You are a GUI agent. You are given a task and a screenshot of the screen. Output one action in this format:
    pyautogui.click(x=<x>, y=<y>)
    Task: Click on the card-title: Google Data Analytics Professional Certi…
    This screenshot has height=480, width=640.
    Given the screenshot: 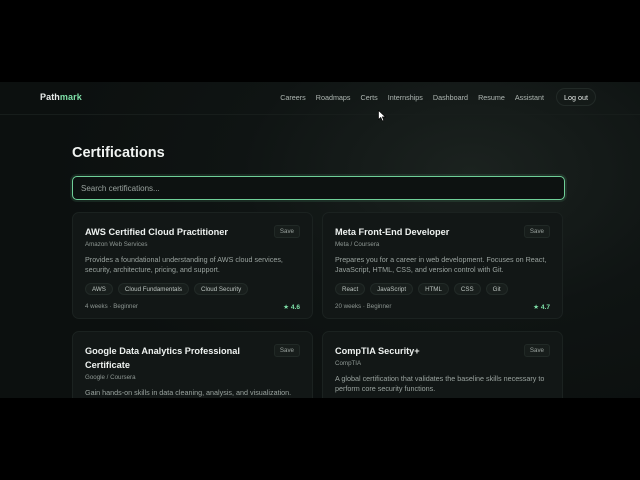 What is the action you would take?
    pyautogui.click(x=162, y=358)
    